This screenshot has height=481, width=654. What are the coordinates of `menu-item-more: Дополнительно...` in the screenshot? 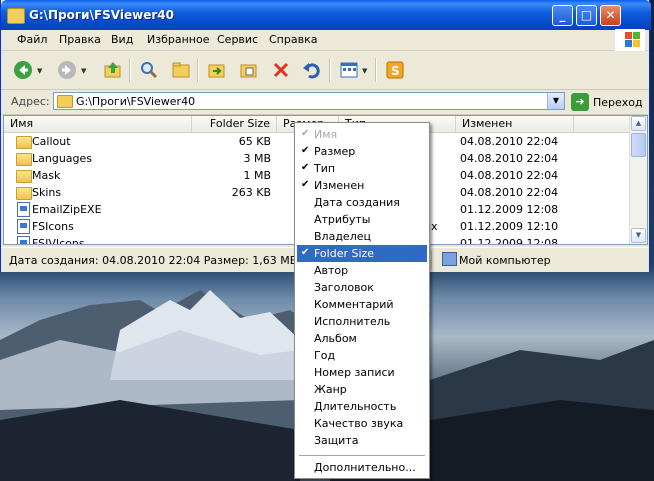 It's located at (362, 467).